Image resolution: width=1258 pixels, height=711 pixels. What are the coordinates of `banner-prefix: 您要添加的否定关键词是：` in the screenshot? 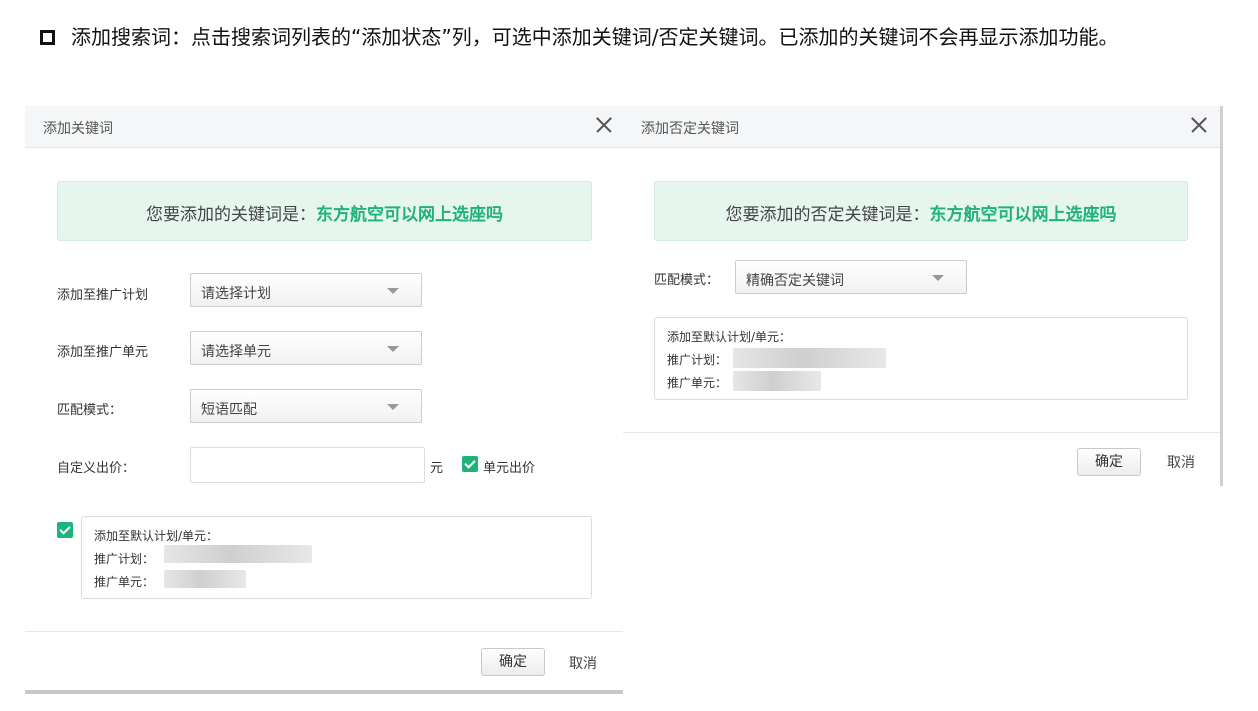 It's located at (827, 215).